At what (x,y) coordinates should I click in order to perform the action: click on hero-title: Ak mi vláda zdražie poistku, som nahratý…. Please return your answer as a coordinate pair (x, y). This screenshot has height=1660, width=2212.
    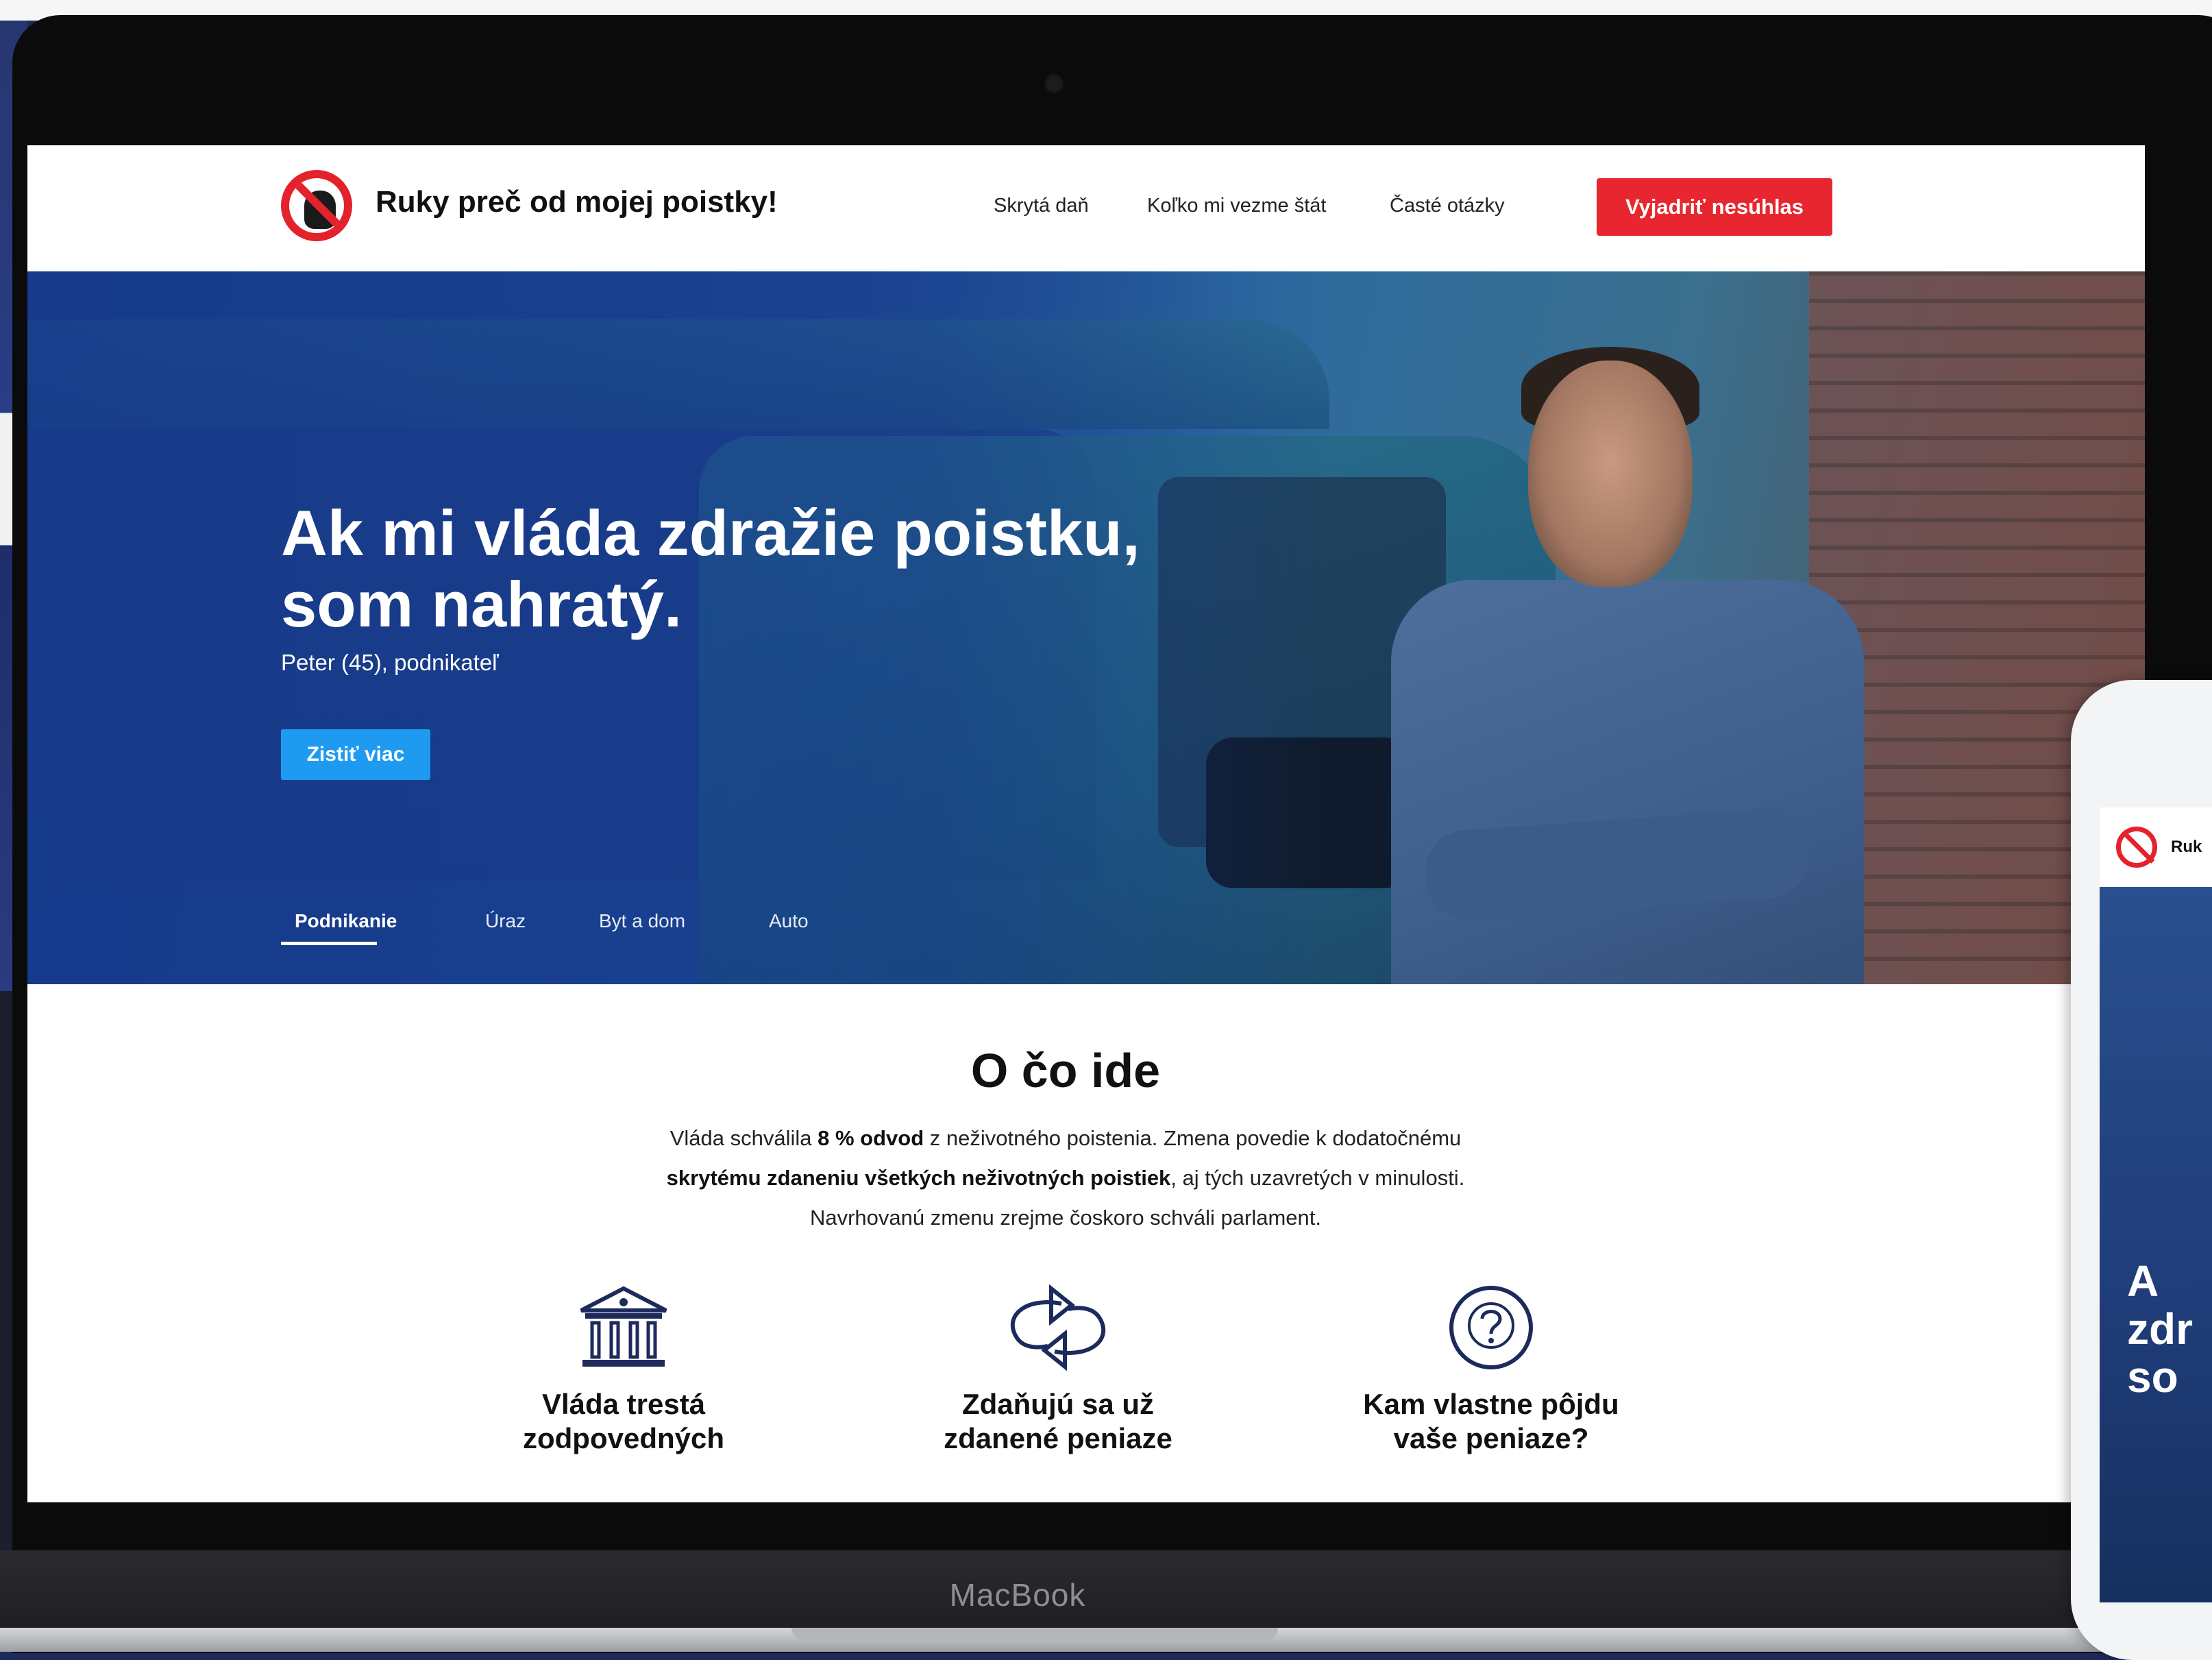
    Looking at the image, I should click on (795, 569).